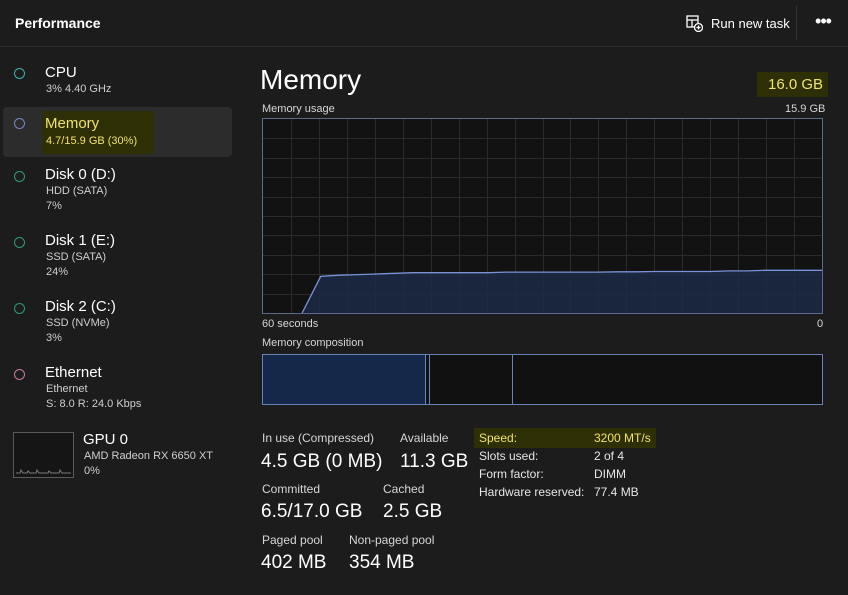  Describe the element at coordinates (78, 323) in the screenshot. I see `sidebar-item-detail: SSD (NVMe)` at that location.